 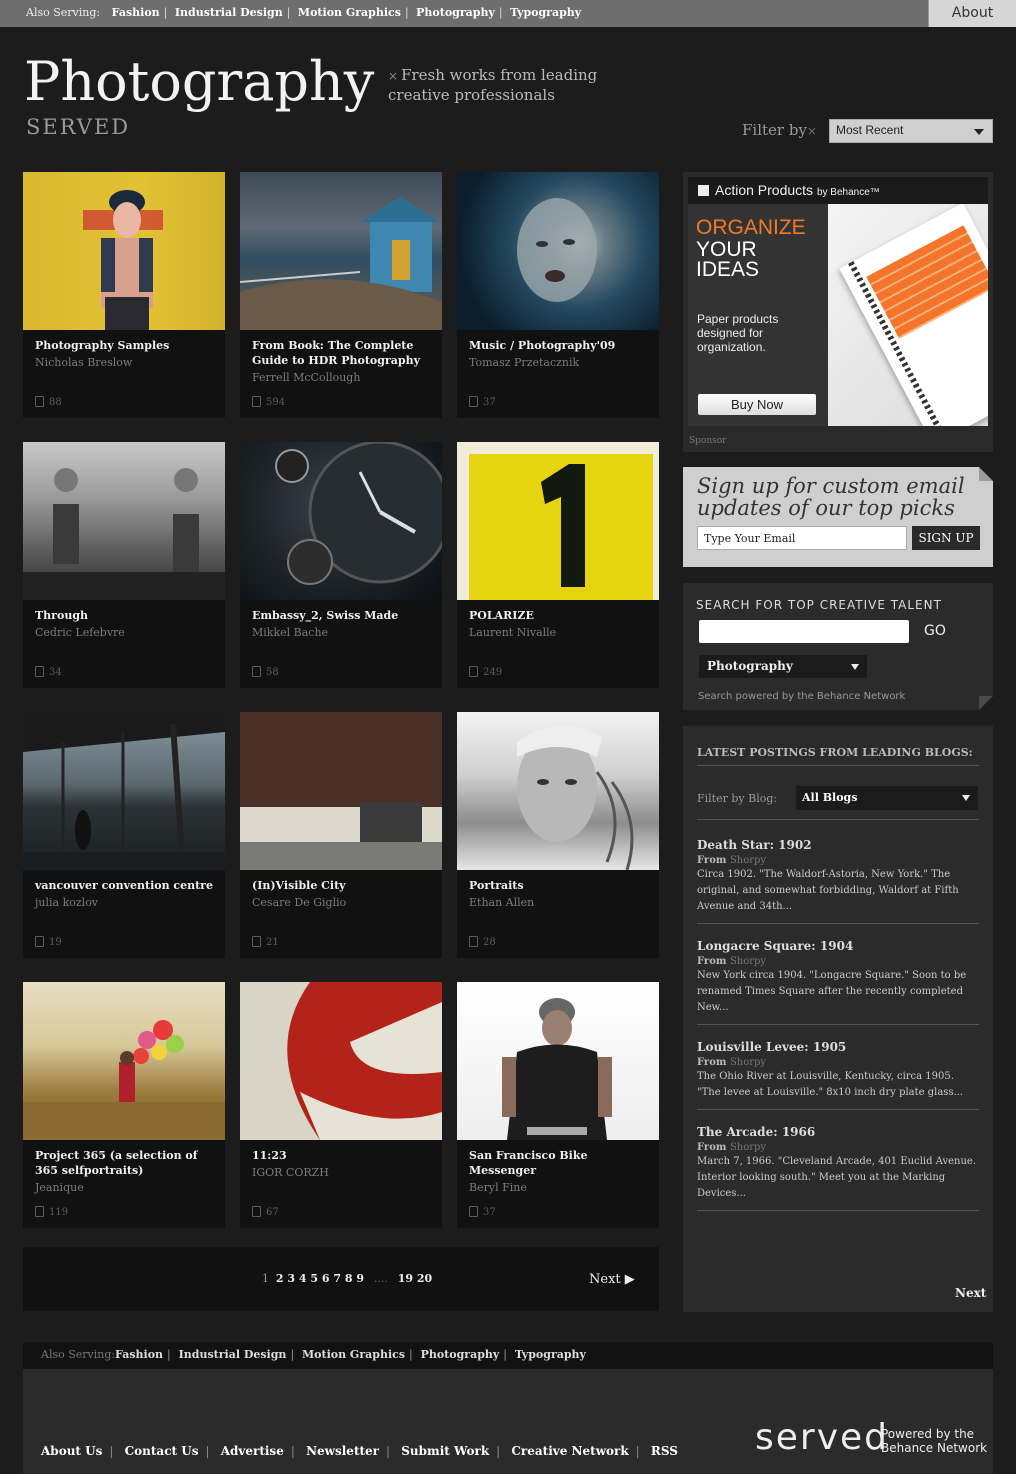 What do you see at coordinates (325, 615) in the screenshot?
I see `project-title: Embassy_2, Swiss Made` at bounding box center [325, 615].